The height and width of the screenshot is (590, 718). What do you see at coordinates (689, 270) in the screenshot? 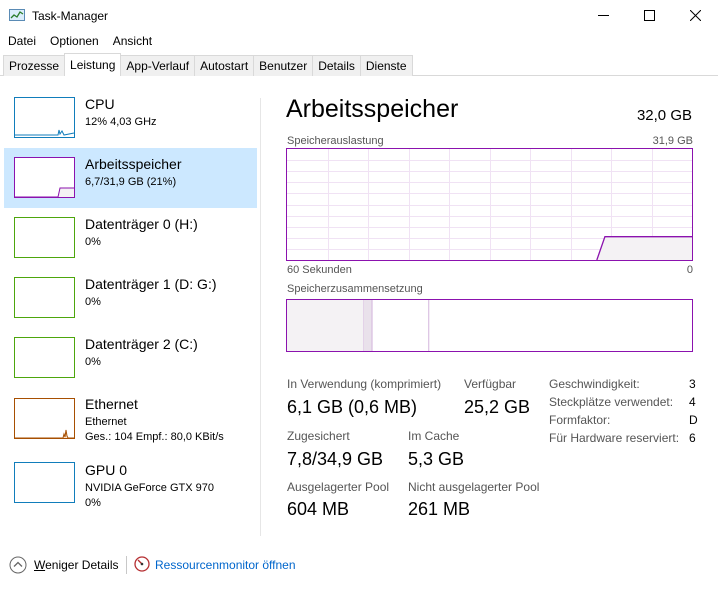
I see `time-axis-right: 0` at bounding box center [689, 270].